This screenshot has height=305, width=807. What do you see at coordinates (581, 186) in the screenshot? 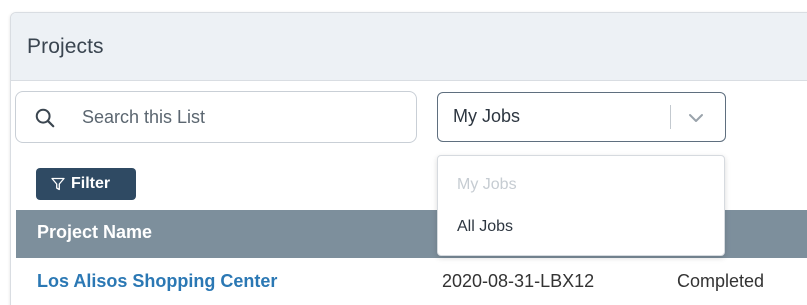
I see `menu-item-my-jobs: My Jobs` at bounding box center [581, 186].